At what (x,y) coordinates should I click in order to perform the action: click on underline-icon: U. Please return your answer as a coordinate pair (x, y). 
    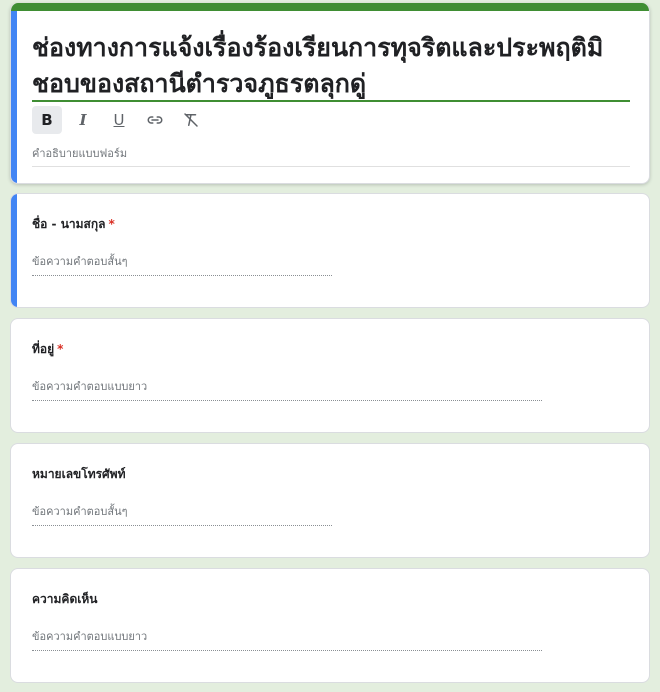
    Looking at the image, I should click on (119, 120).